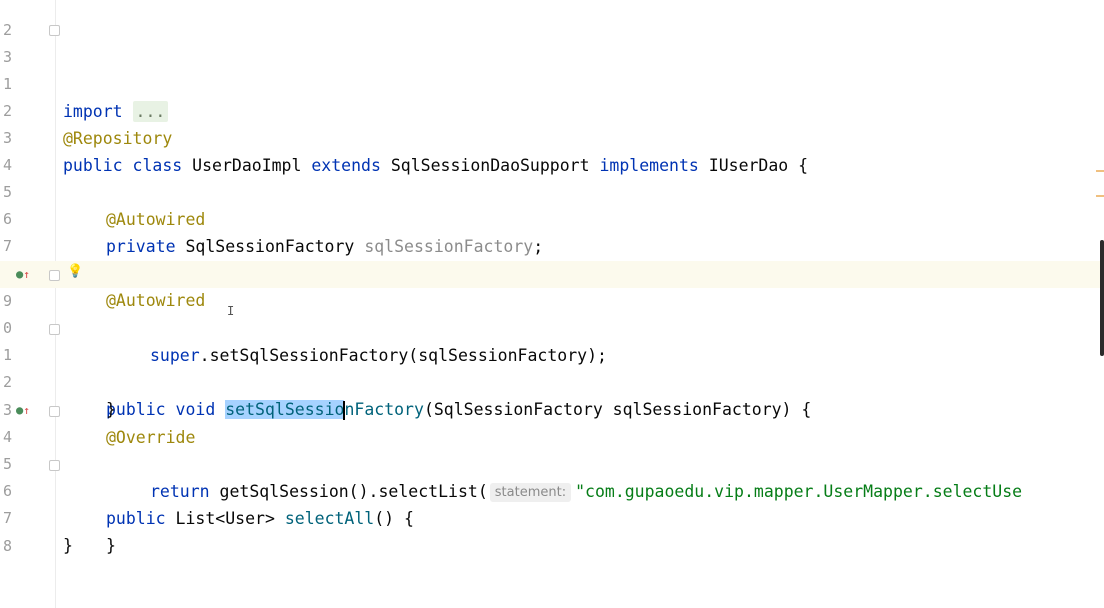 The width and height of the screenshot is (1104, 608). Describe the element at coordinates (552, 408) in the screenshot. I see `code-line: 3 @Override` at that location.